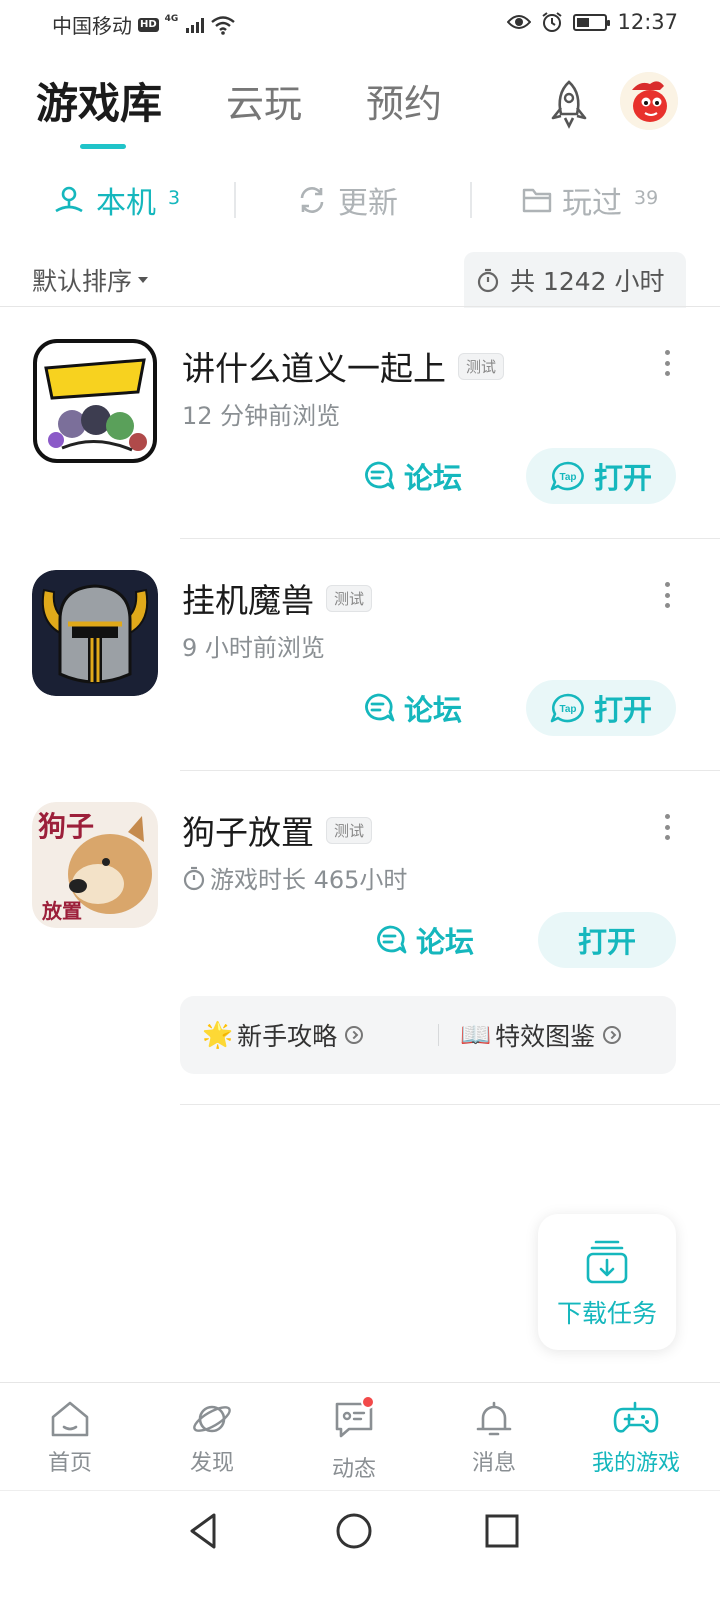 The height and width of the screenshot is (1600, 720). Describe the element at coordinates (368, 203) in the screenshot. I see `subtab-update-label: 更新` at that location.